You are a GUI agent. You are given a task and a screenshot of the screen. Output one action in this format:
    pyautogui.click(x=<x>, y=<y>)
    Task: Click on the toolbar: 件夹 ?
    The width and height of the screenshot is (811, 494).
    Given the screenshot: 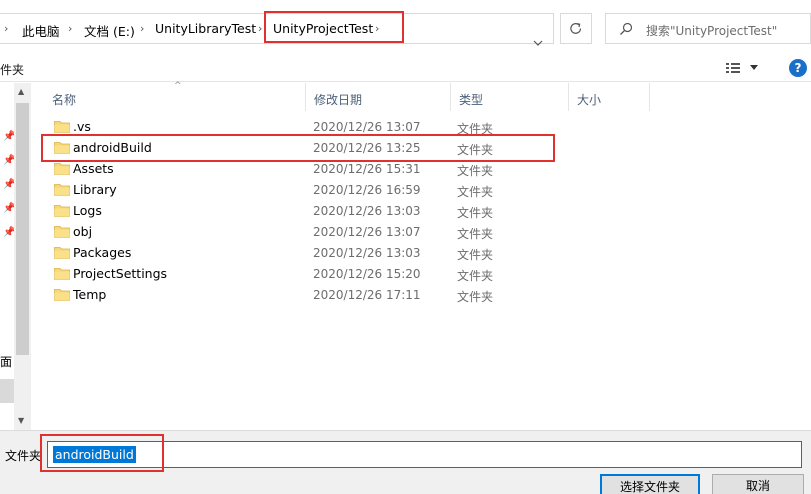 What is the action you would take?
    pyautogui.click(x=405, y=70)
    